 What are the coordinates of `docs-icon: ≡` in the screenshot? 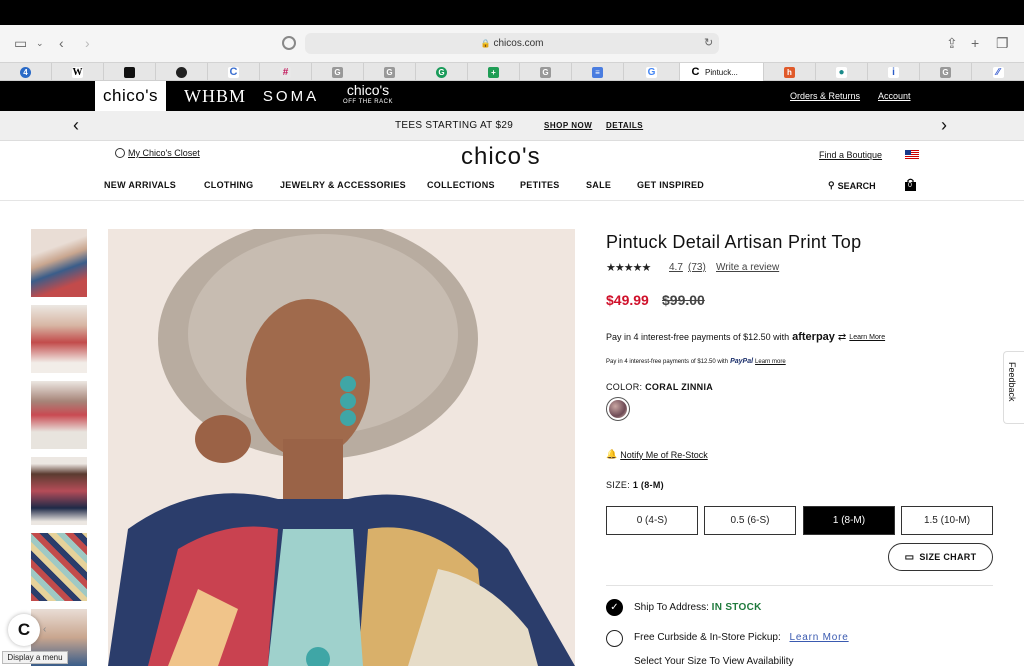 It's located at (597, 72).